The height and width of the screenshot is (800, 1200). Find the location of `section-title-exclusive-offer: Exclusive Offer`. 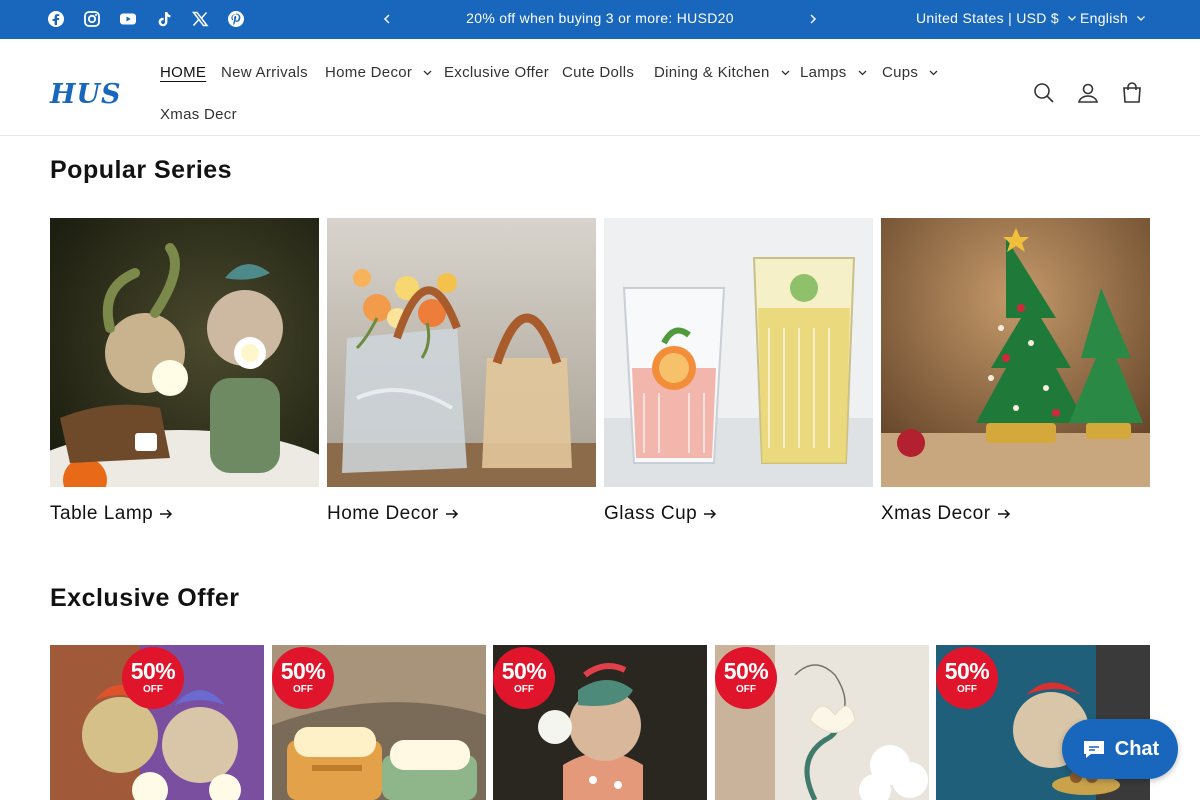

section-title-exclusive-offer: Exclusive Offer is located at coordinates (145, 598).